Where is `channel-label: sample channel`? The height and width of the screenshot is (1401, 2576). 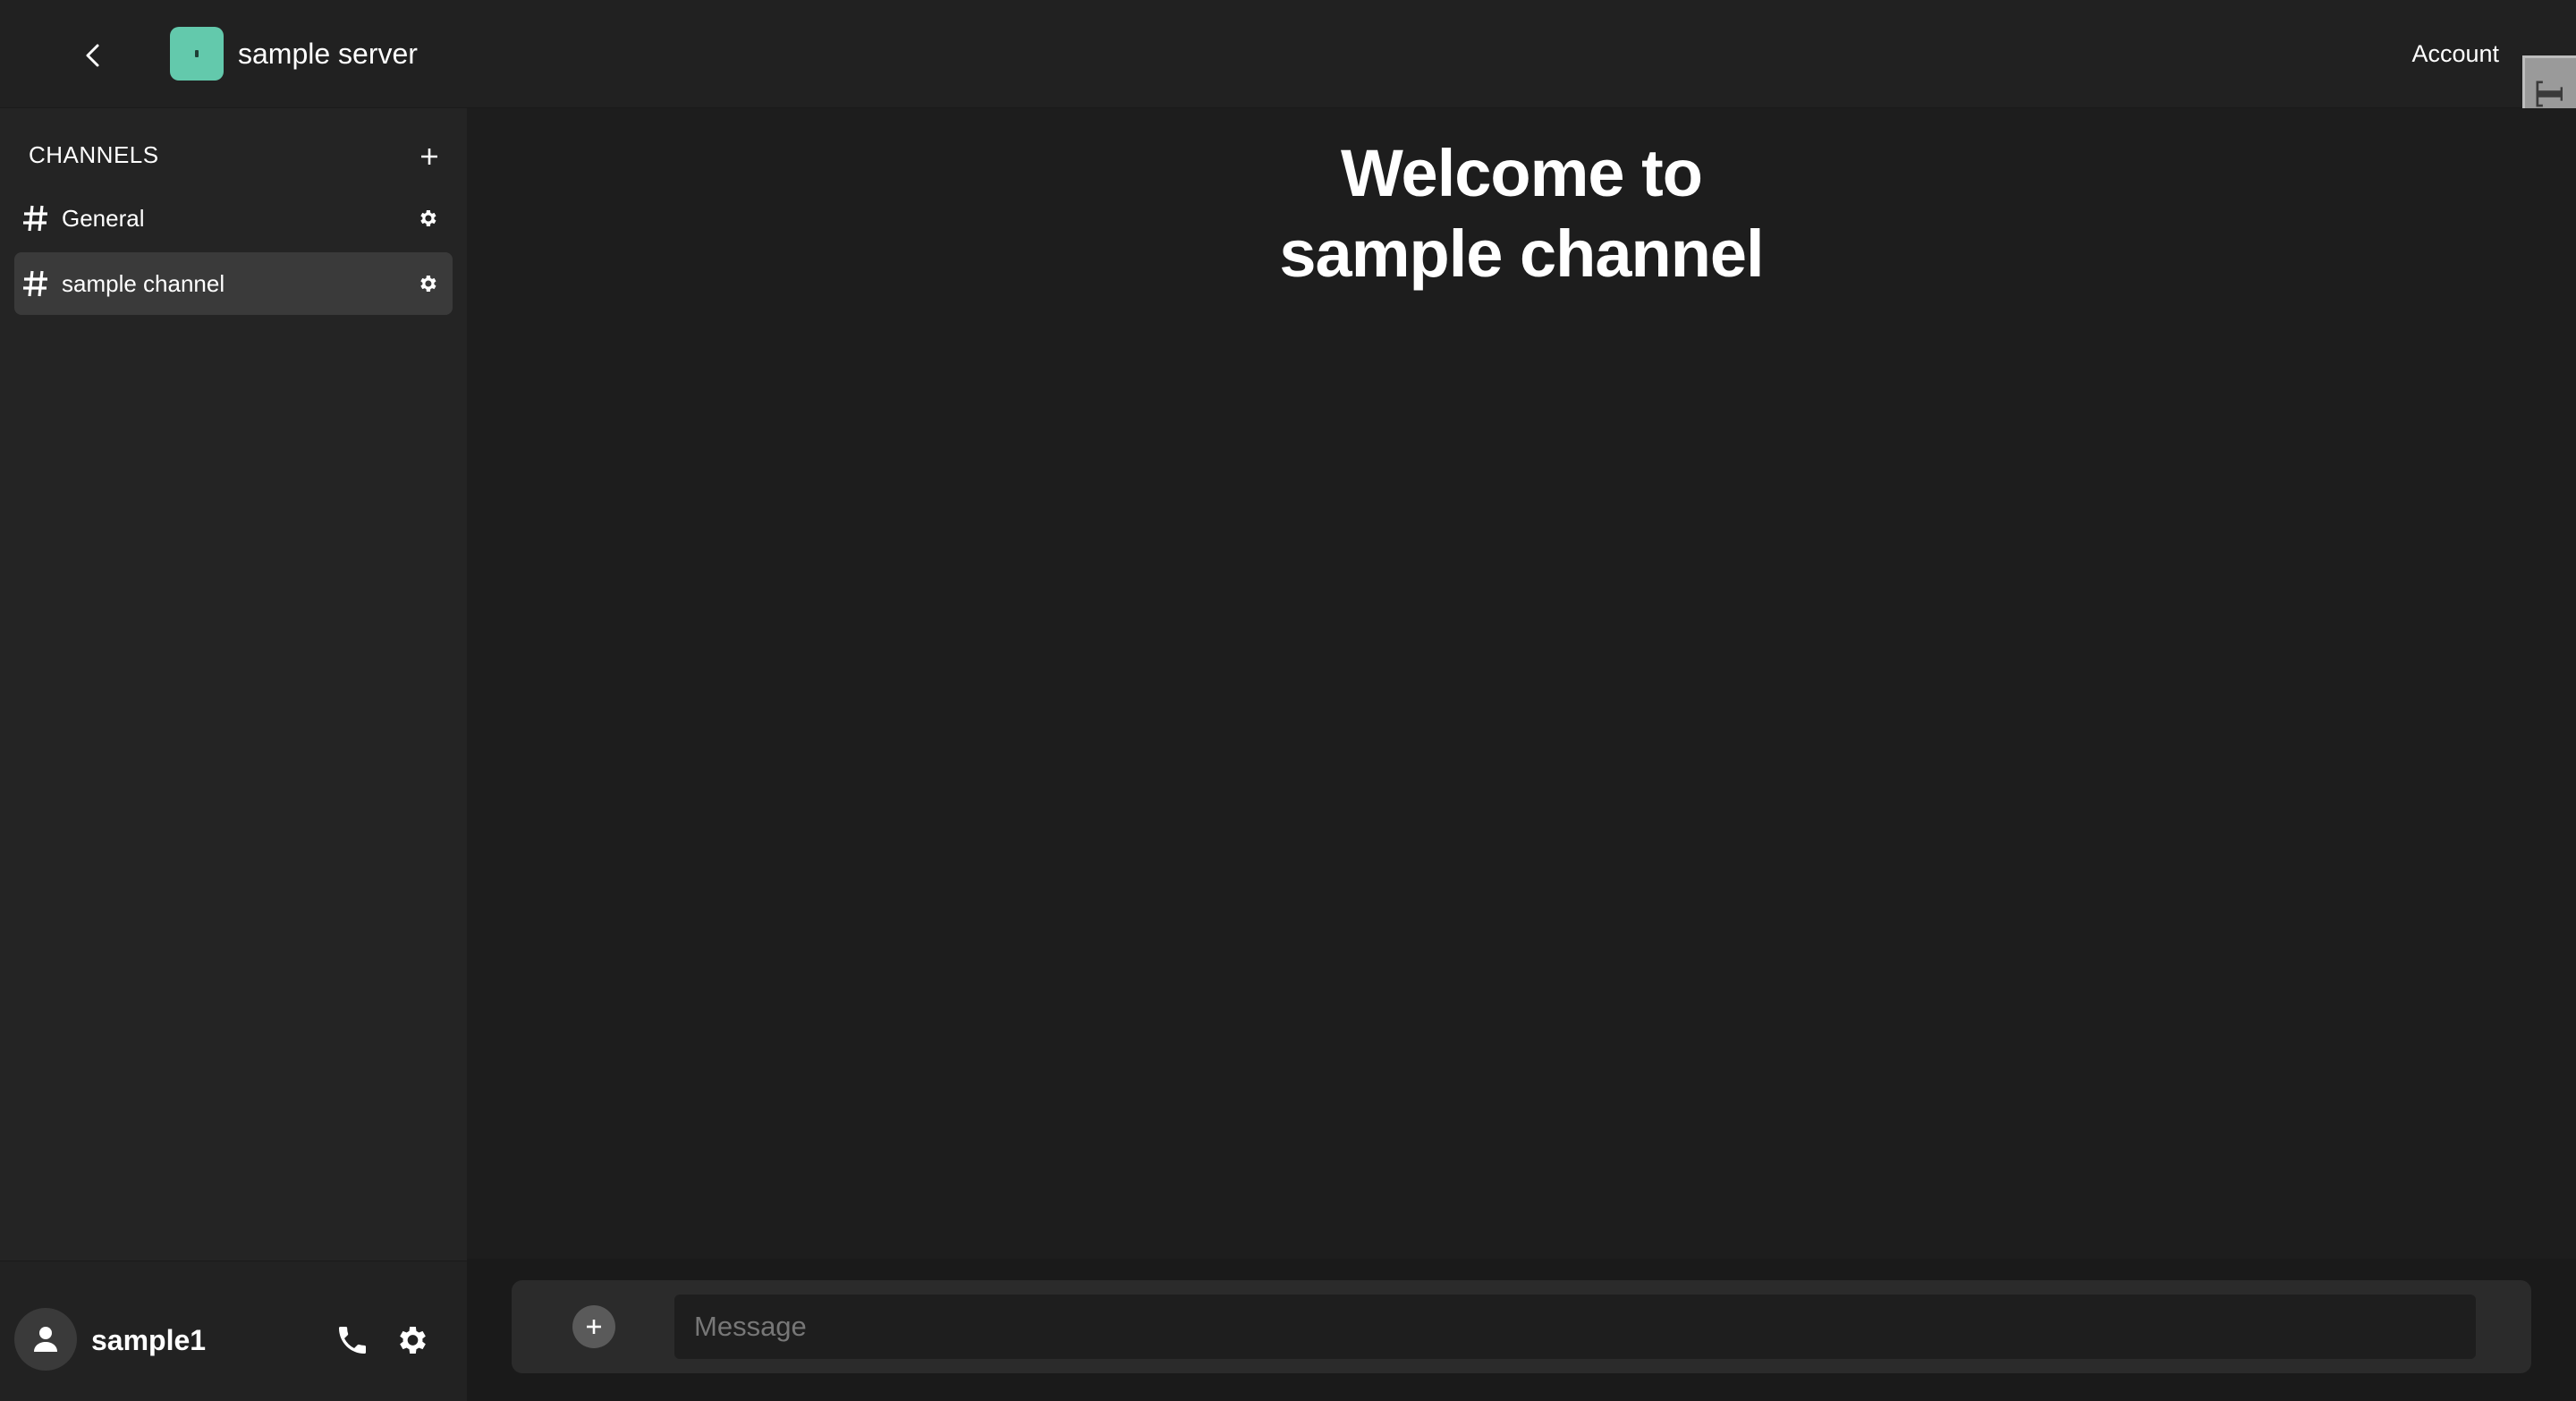 channel-label: sample channel is located at coordinates (143, 283).